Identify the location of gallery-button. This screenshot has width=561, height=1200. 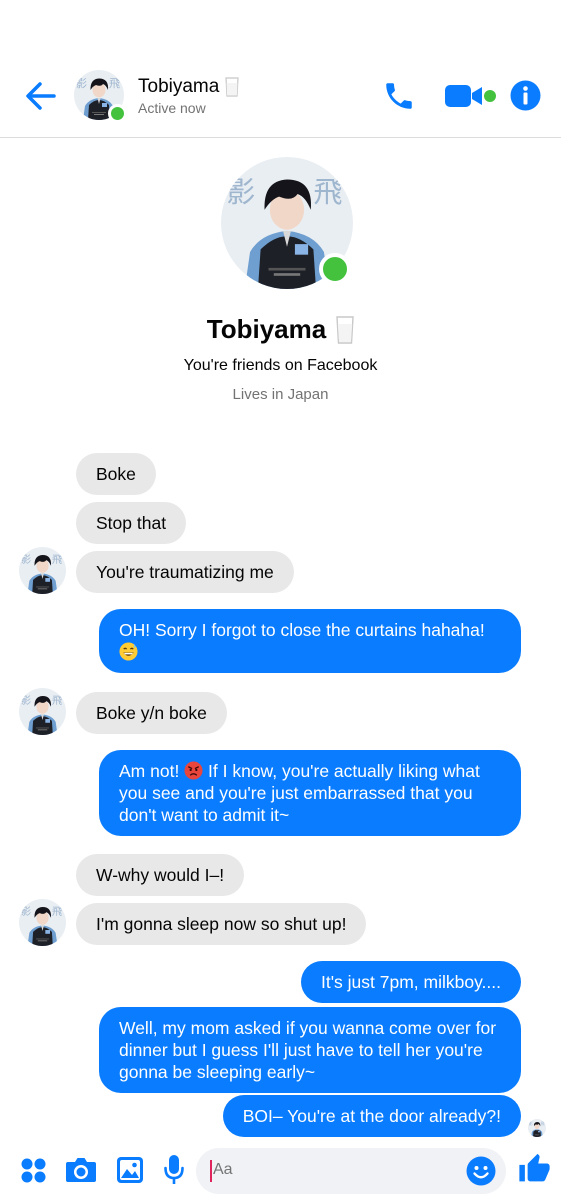
(130, 1170).